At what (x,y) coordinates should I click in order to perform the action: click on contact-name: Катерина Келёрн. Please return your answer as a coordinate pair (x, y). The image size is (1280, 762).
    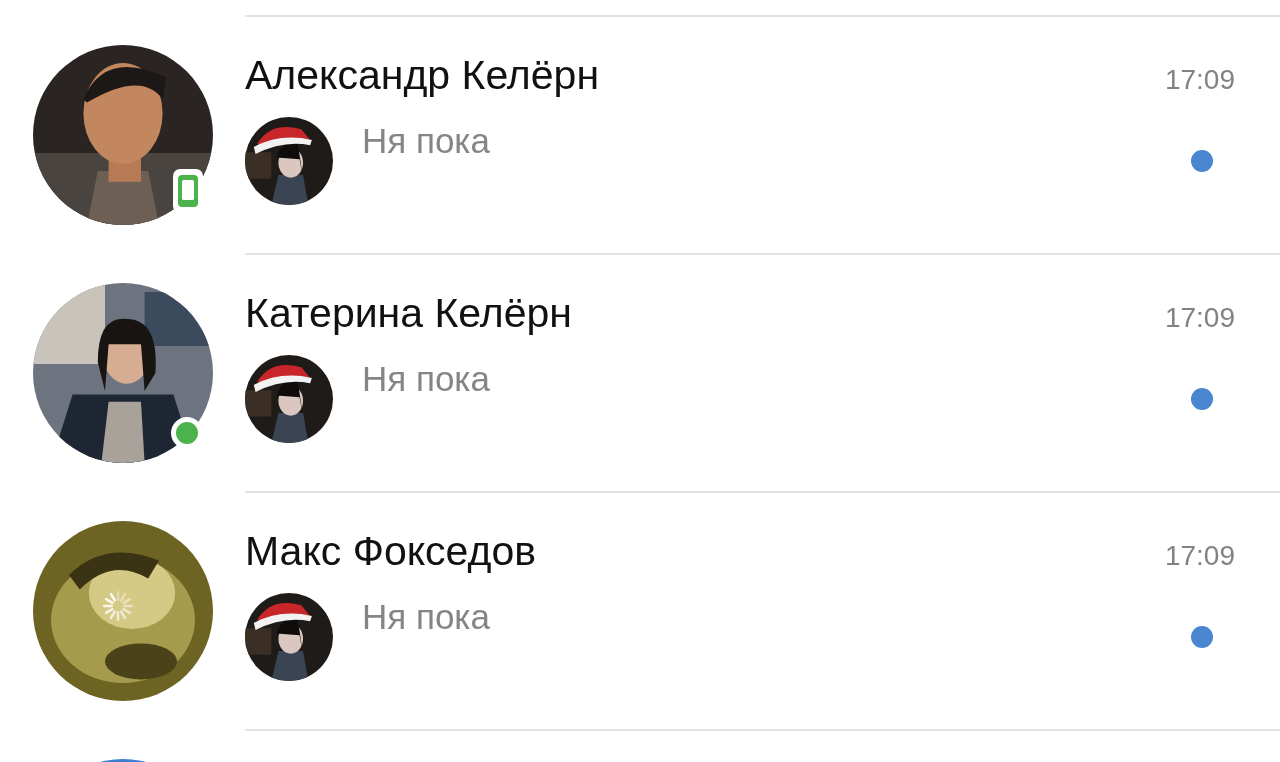
    Looking at the image, I should click on (408, 313).